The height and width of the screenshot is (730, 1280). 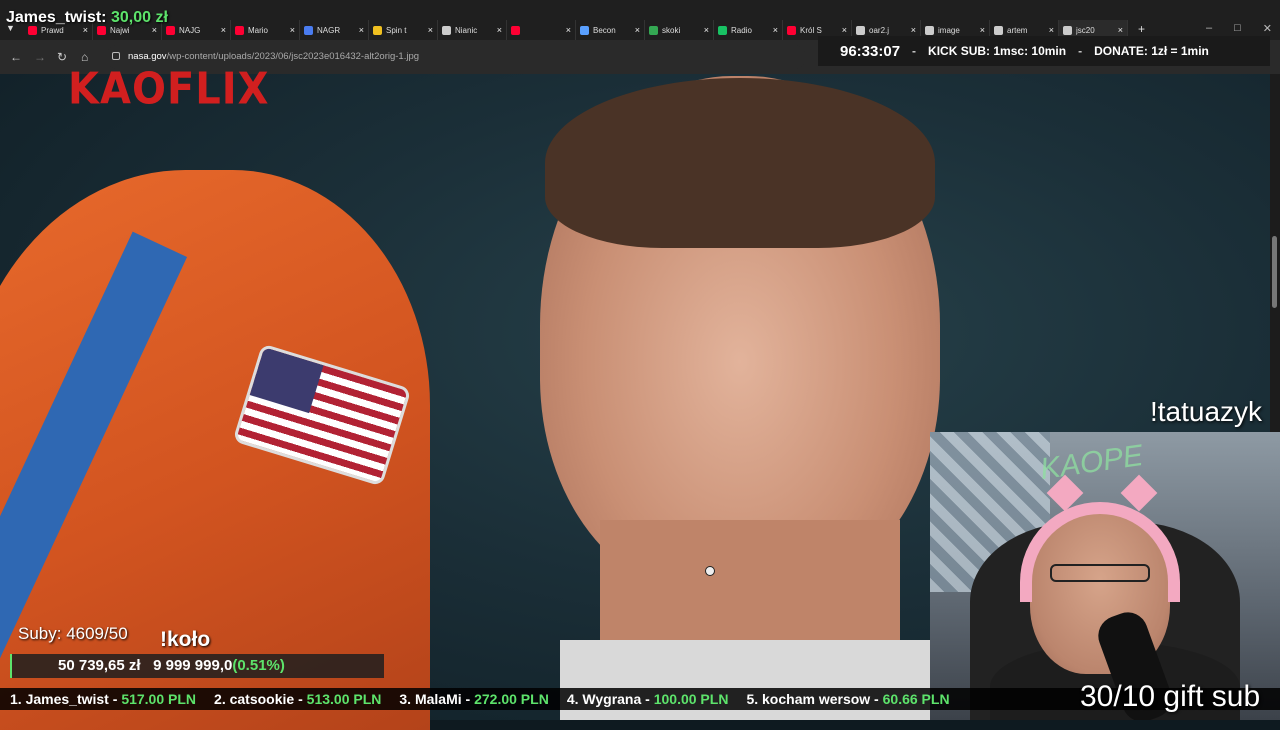 What do you see at coordinates (159, 699) in the screenshot?
I see `ticker-value: 517.00 PLN` at bounding box center [159, 699].